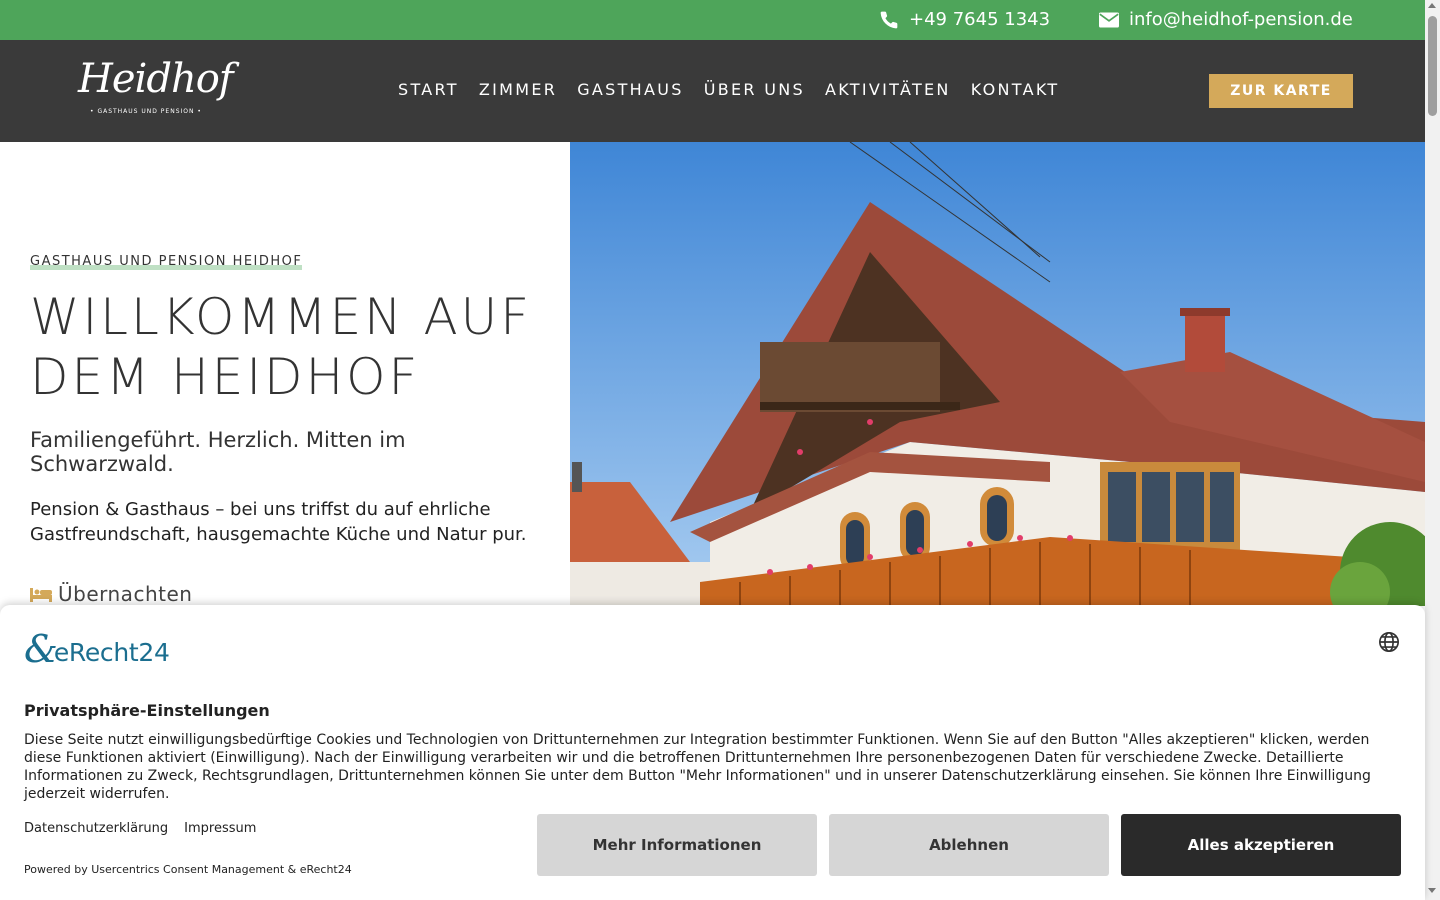 The height and width of the screenshot is (900, 1440). I want to click on nav-item-zimmer: ZIMMER, so click(518, 89).